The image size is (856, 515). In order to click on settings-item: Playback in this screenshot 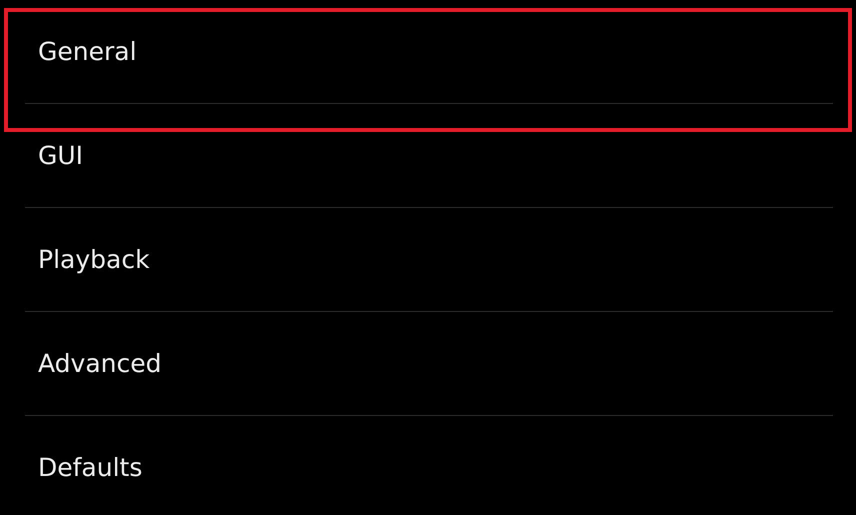, I will do `click(94, 259)`.